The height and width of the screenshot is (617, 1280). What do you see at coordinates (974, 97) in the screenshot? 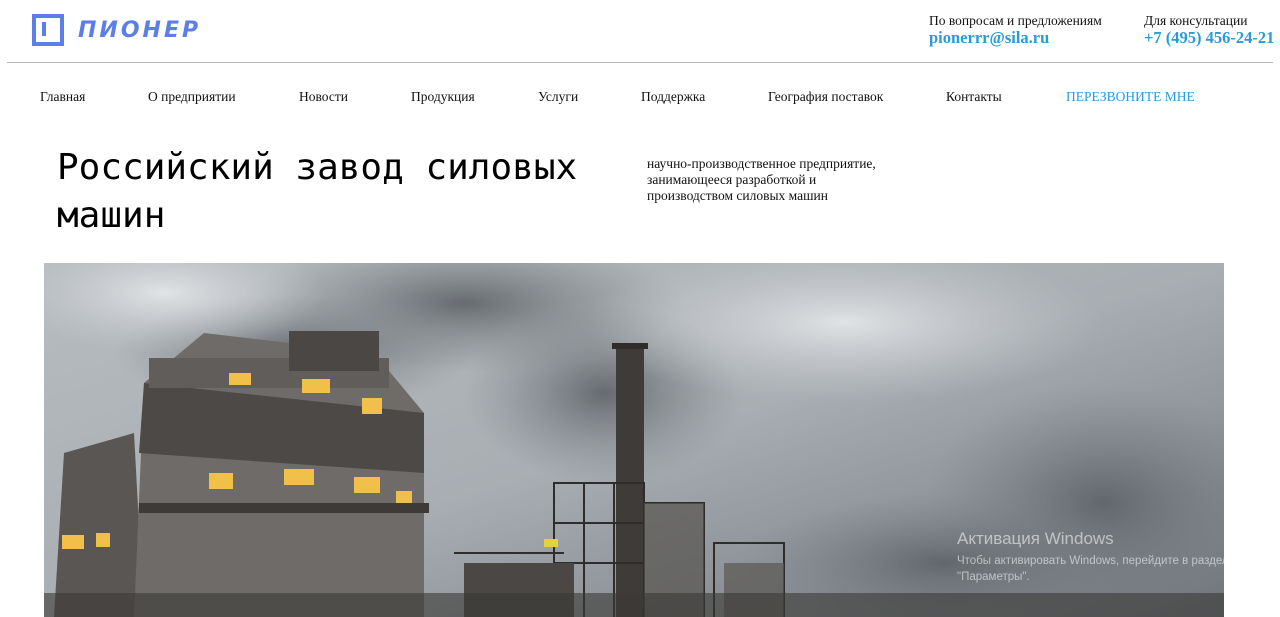
I see `nav-item-contacts: Контакты` at bounding box center [974, 97].